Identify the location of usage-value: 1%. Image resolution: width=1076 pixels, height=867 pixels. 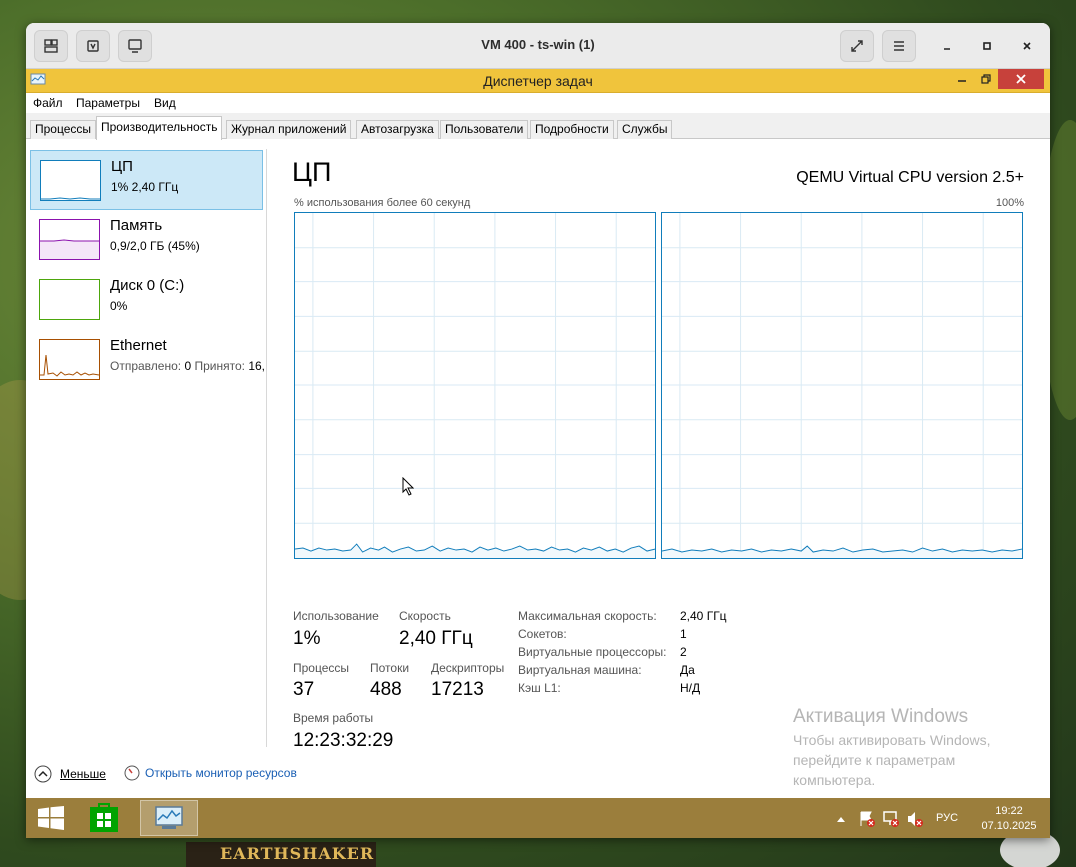
(307, 638).